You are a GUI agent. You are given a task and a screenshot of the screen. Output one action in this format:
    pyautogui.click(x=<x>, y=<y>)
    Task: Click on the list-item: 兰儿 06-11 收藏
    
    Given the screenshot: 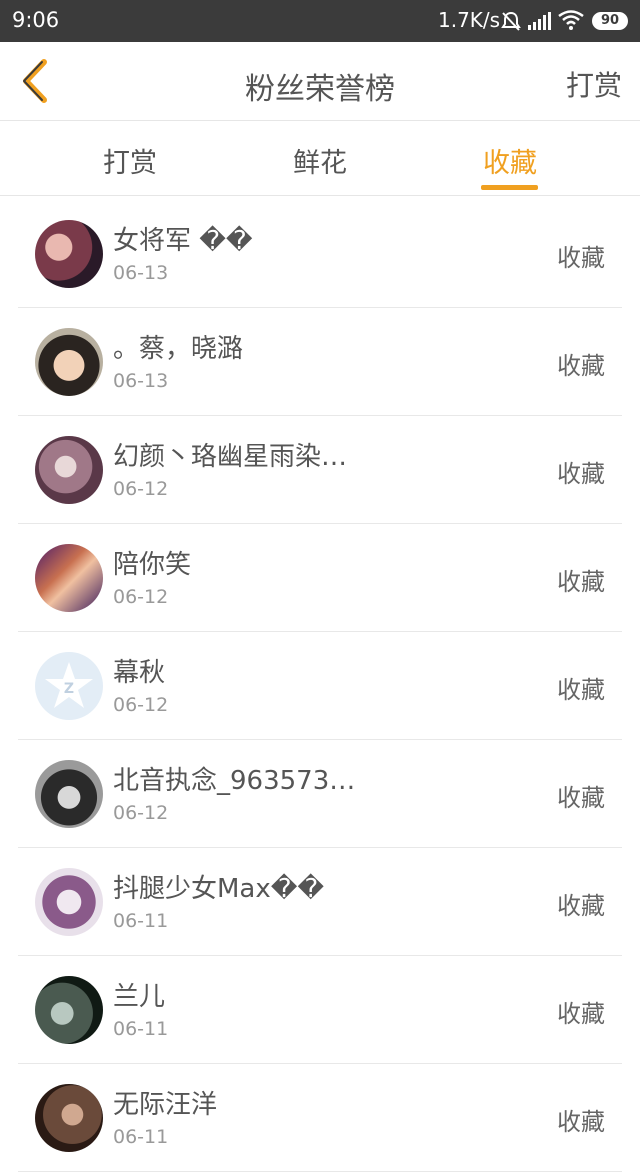 What is the action you would take?
    pyautogui.click(x=320, y=1010)
    